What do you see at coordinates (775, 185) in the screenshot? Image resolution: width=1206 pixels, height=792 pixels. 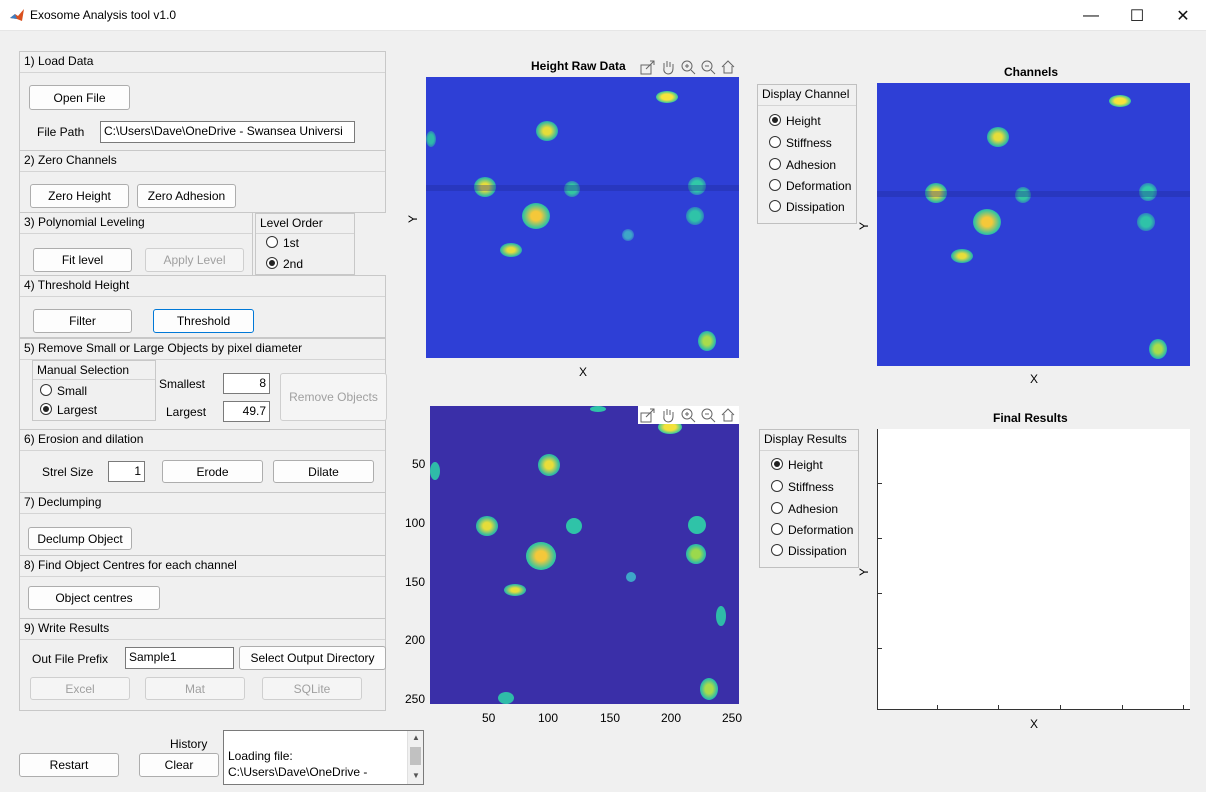 I see `channel-deformation-radio` at bounding box center [775, 185].